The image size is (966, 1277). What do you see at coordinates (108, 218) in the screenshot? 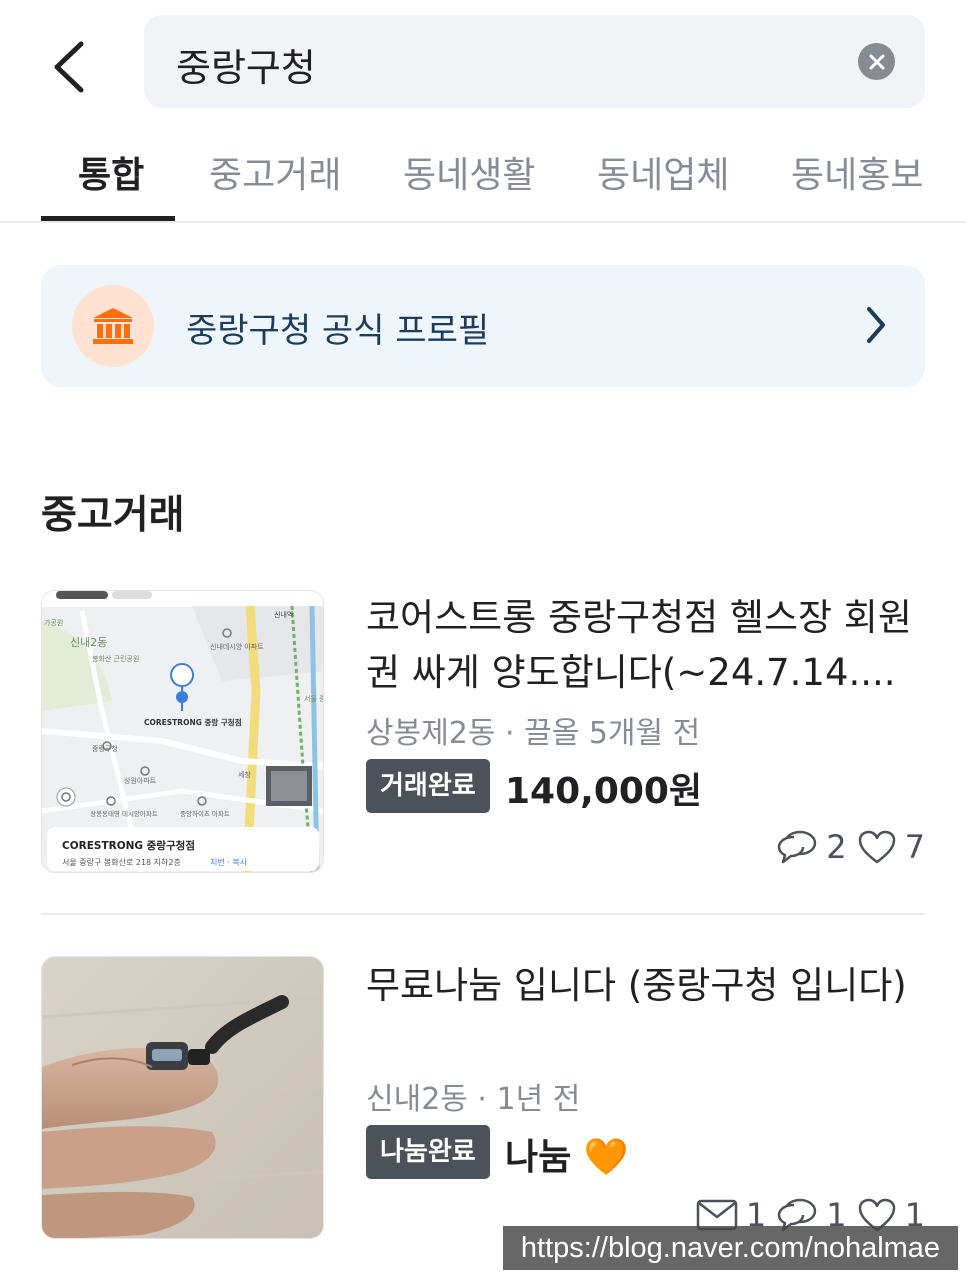
I see `active-tab-indicator` at bounding box center [108, 218].